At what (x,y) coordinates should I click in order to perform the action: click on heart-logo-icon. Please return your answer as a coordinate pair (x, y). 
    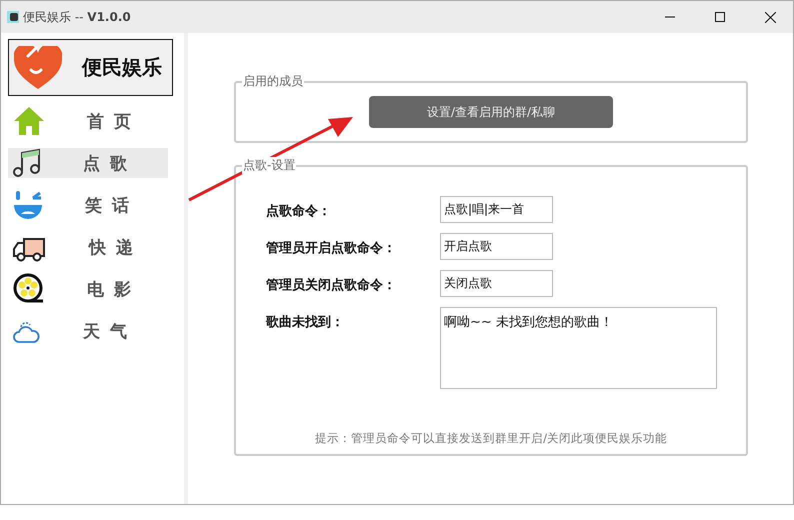
    Looking at the image, I should click on (38, 68).